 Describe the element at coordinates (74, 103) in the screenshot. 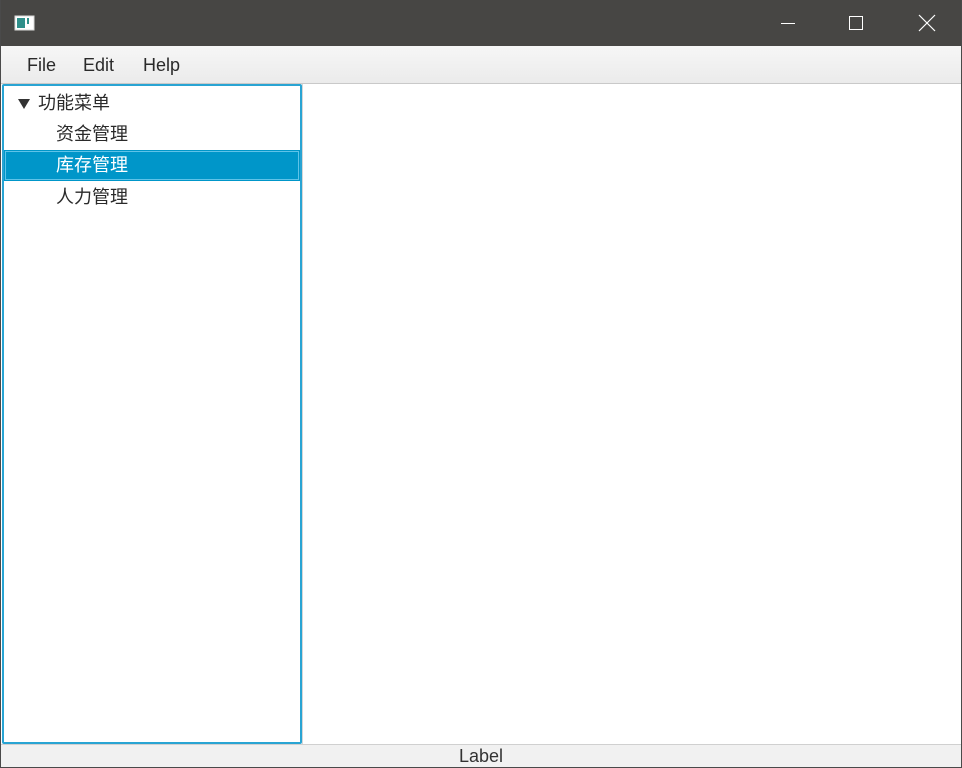

I see `tree-root-label: 功能菜单` at that location.